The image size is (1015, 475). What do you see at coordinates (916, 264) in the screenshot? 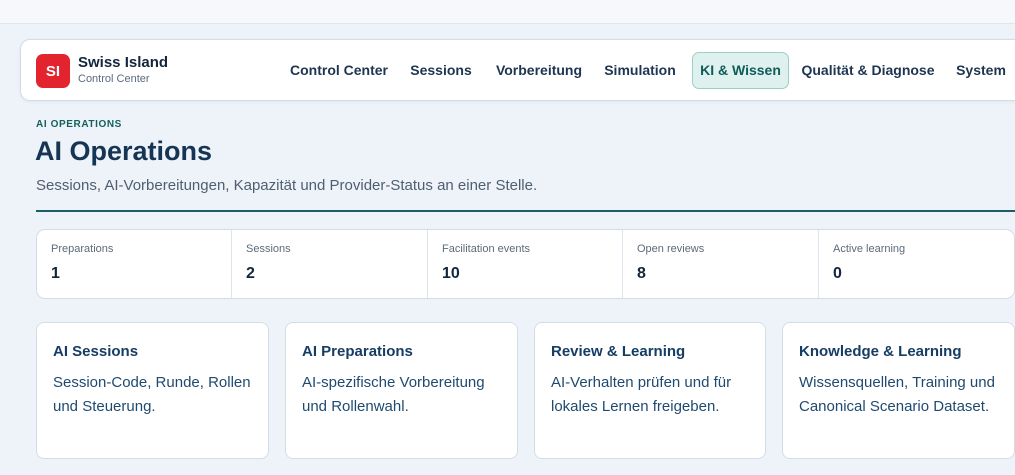
I see `stat-active-learning: Active learning 0` at bounding box center [916, 264].